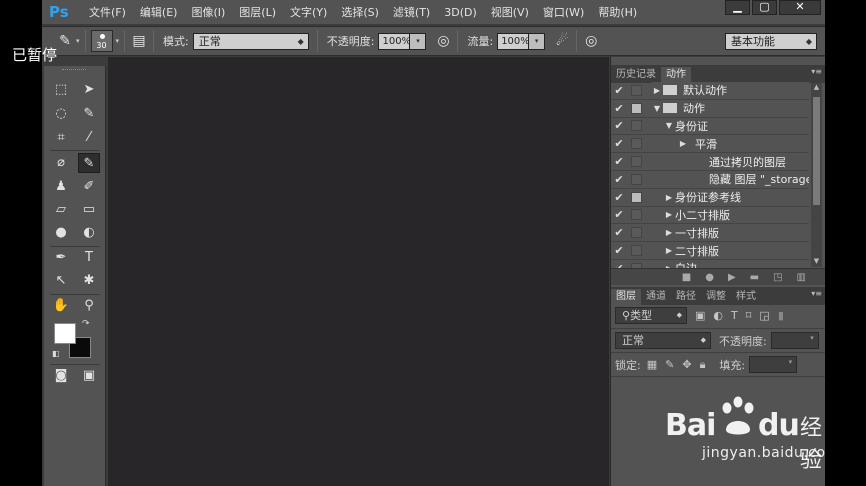 This screenshot has height=486, width=866. I want to click on screen-mode-icon: ▣, so click(89, 376).